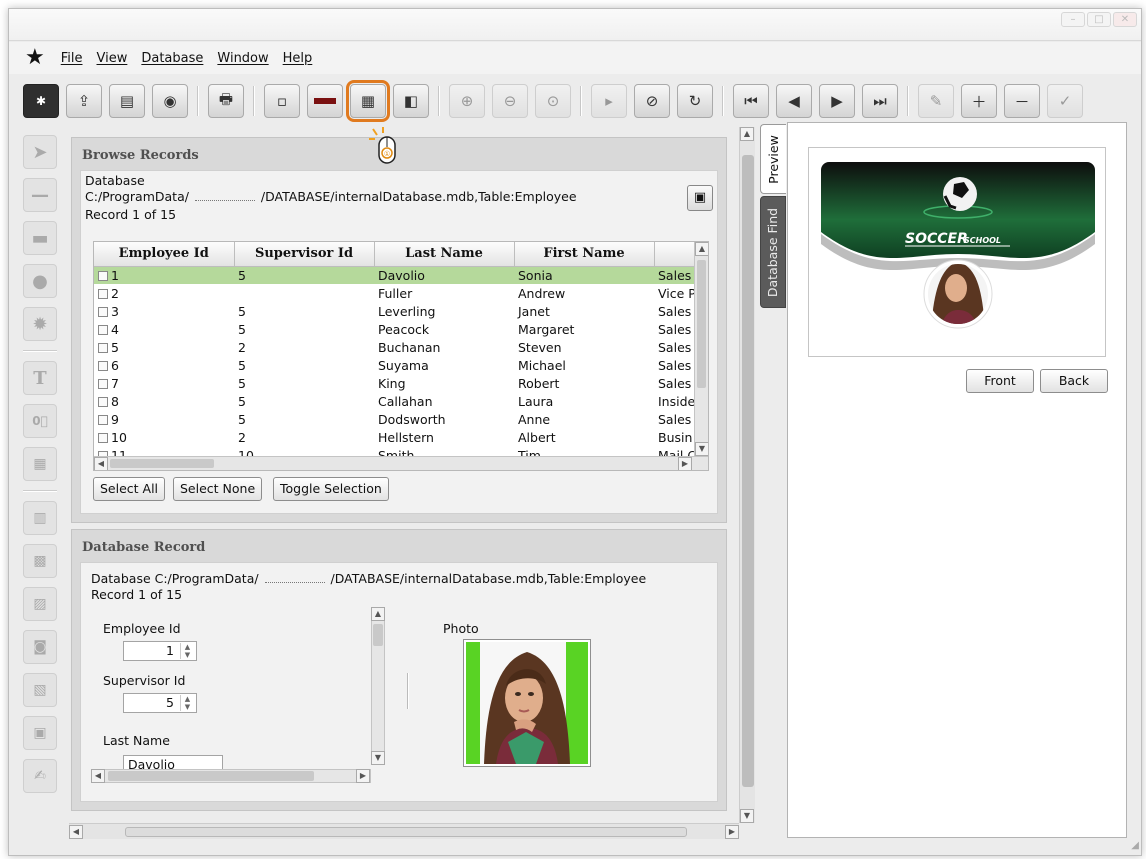 This screenshot has height=859, width=1146. Describe the element at coordinates (751, 101) in the screenshot. I see `first-record-icon: ⏮` at that location.